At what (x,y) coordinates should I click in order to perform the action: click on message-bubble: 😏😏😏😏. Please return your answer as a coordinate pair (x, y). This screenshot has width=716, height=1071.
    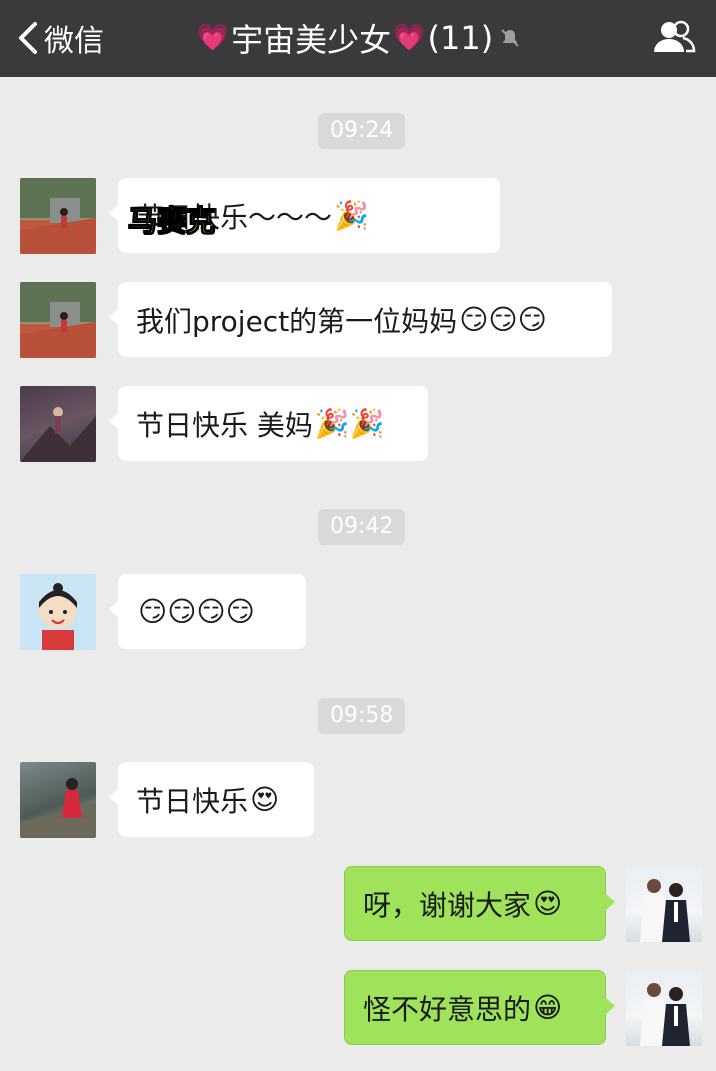
    Looking at the image, I should click on (207, 611).